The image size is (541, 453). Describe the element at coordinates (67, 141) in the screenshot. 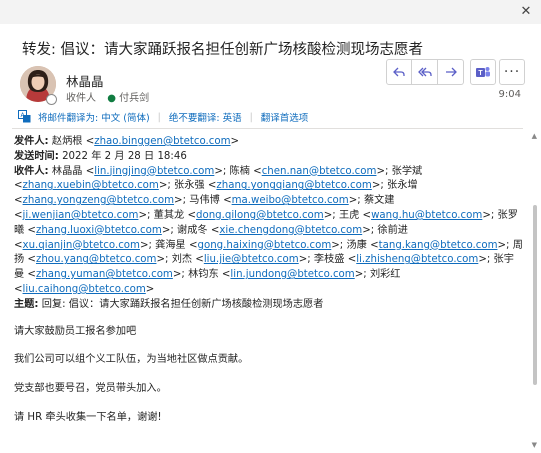

I see `from-name: 赵炳根` at that location.